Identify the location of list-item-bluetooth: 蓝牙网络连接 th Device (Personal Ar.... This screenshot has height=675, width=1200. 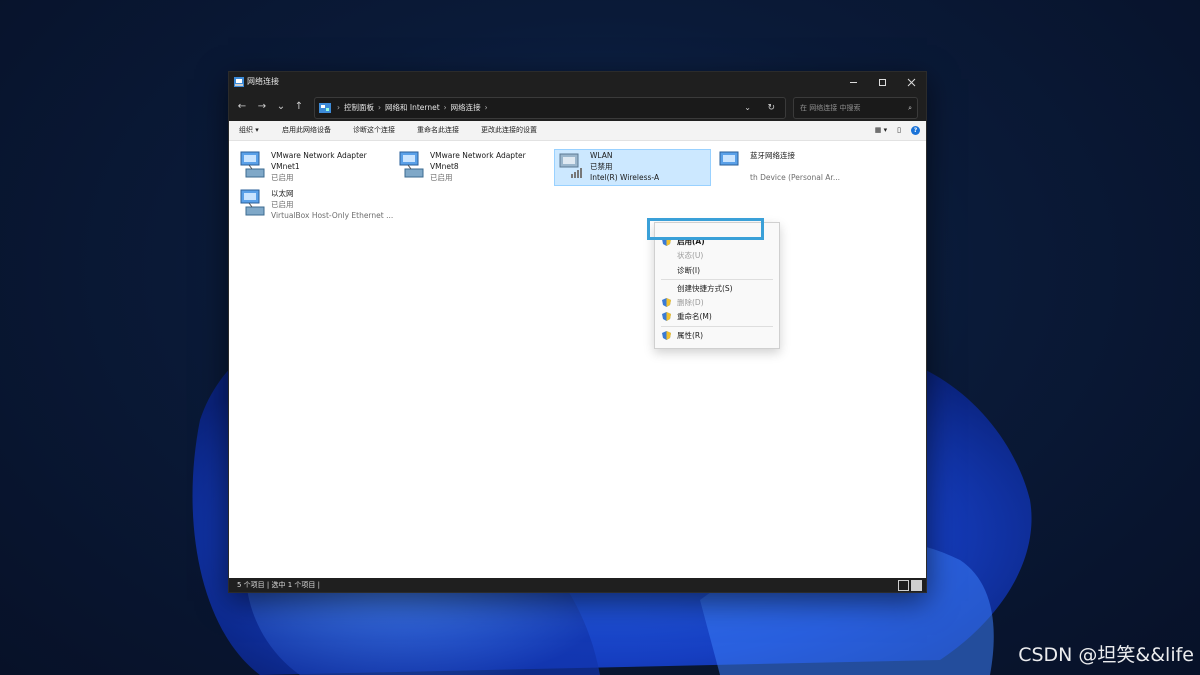
(802, 167).